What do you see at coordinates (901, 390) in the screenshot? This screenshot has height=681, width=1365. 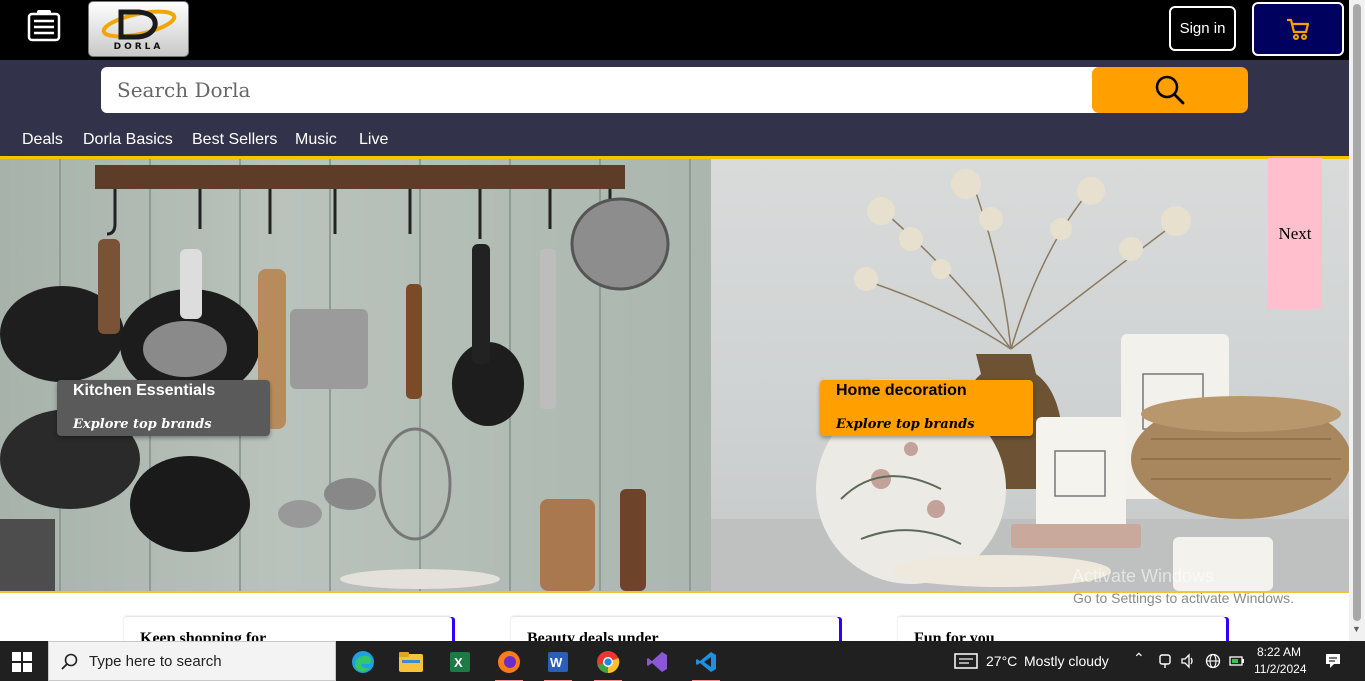 I see `card-title: Home decoration` at bounding box center [901, 390].